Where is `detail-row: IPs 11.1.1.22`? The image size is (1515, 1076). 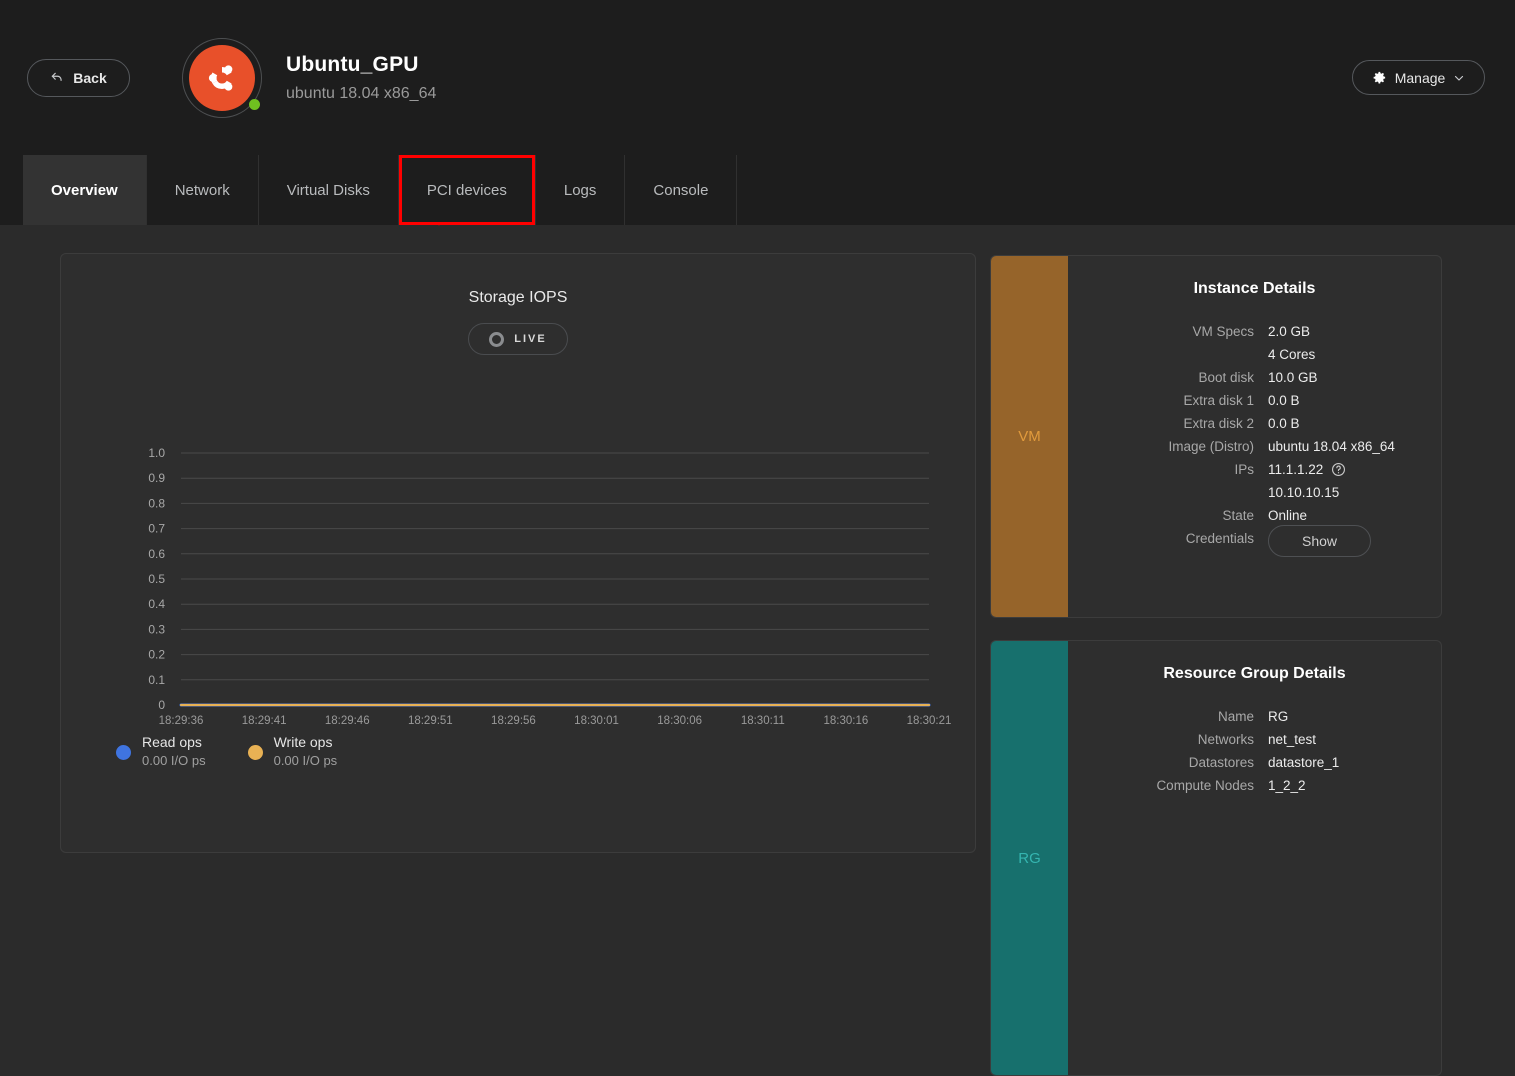 detail-row: IPs 11.1.1.22 is located at coordinates (1254, 473).